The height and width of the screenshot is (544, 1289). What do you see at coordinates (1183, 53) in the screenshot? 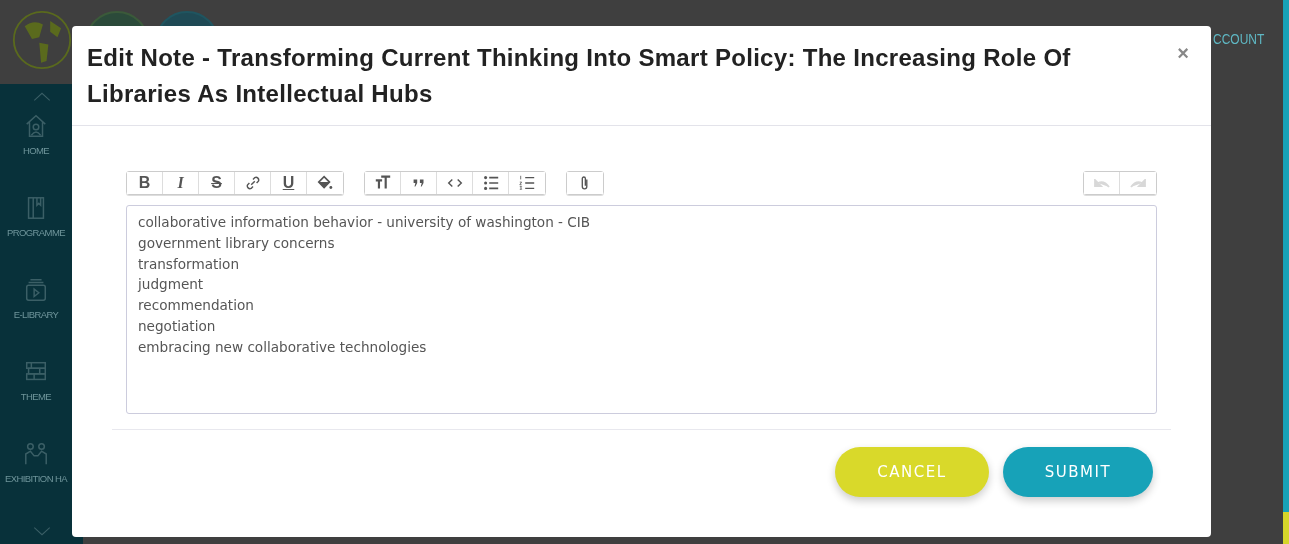
I see `close-button: ×` at bounding box center [1183, 53].